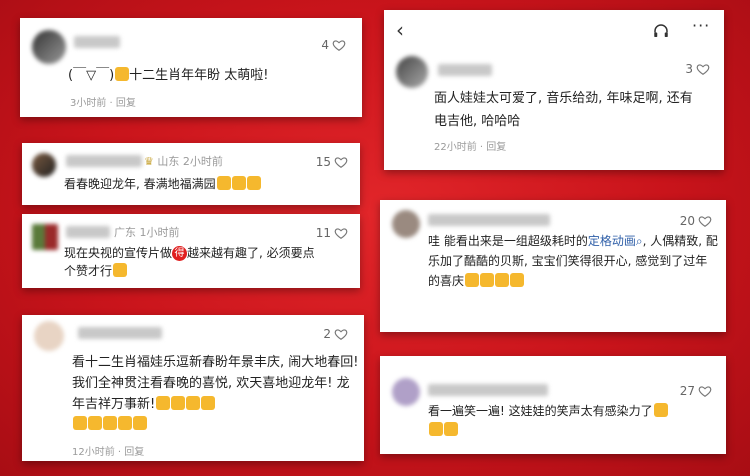  I want to click on like-button: 15, so click(332, 162).